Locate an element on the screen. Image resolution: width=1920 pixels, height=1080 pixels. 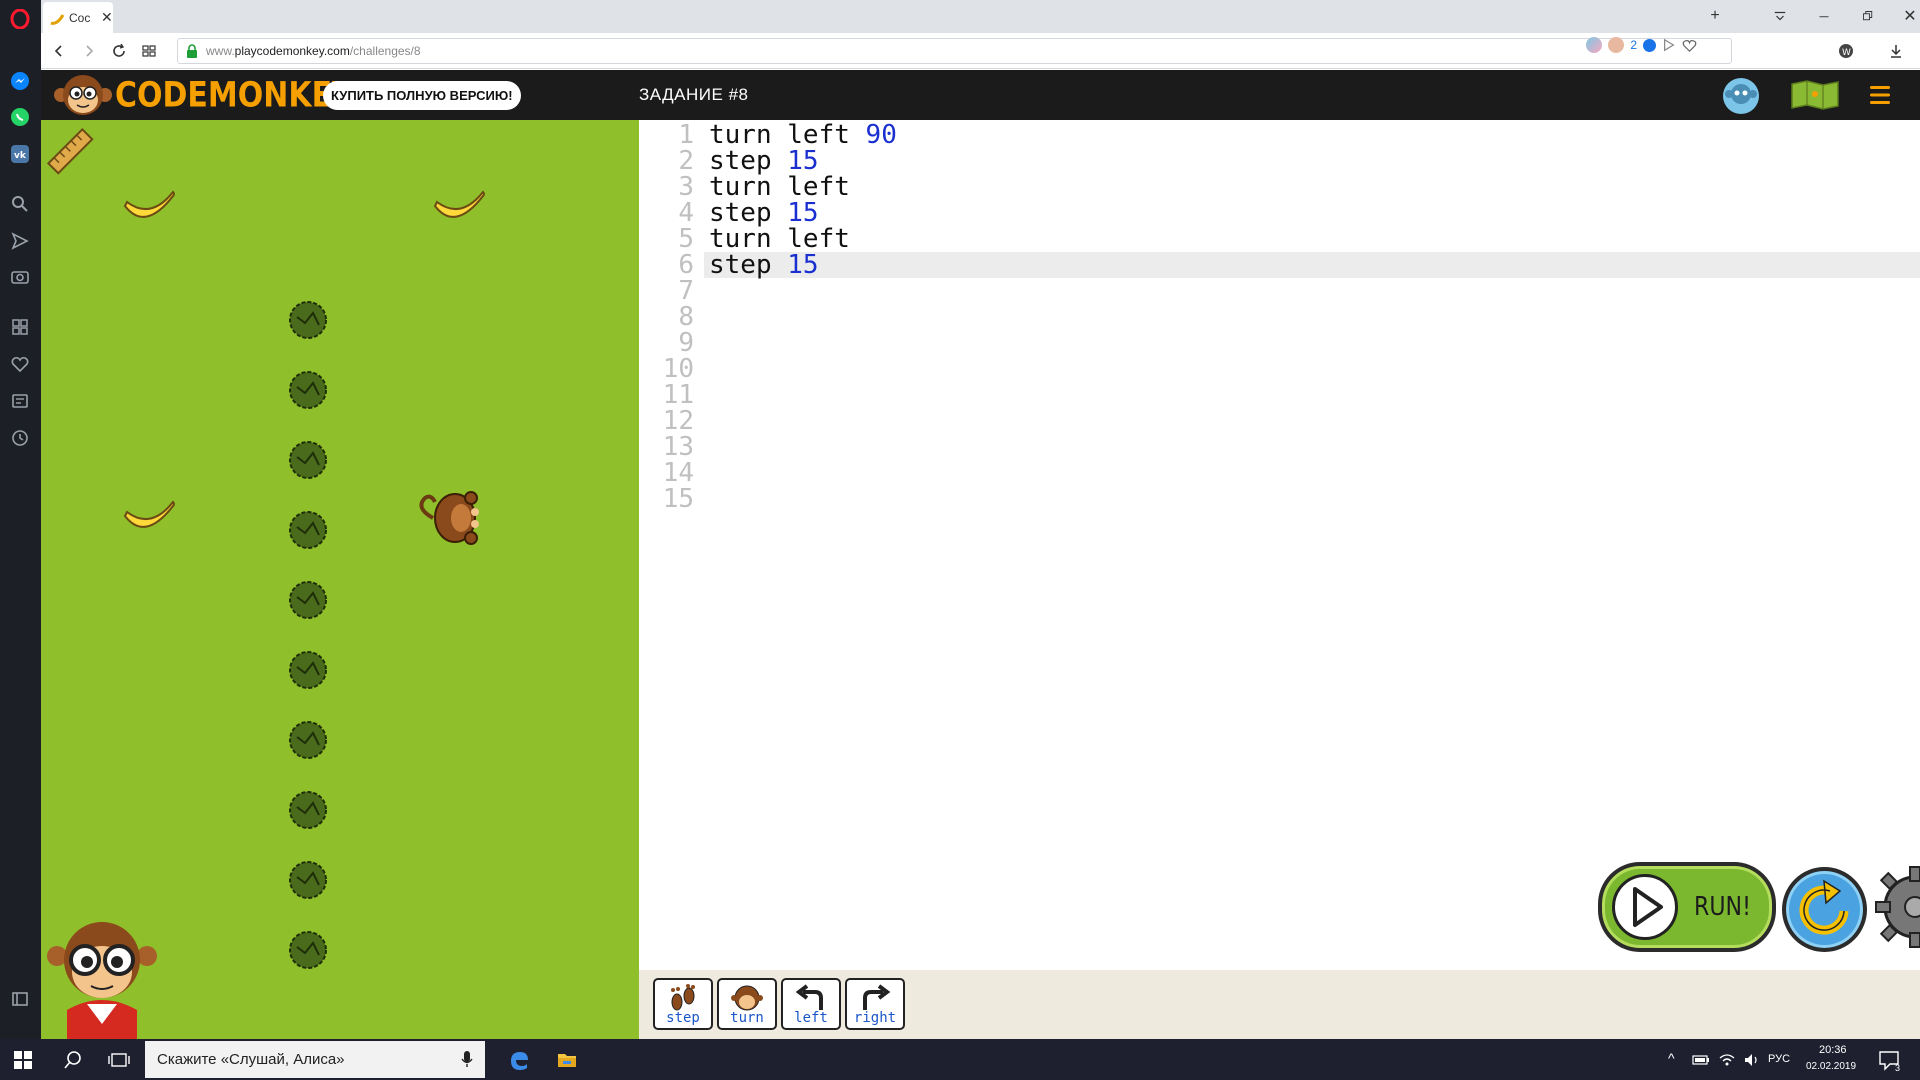
clock-time: 20:36 is located at coordinates (1833, 1050).